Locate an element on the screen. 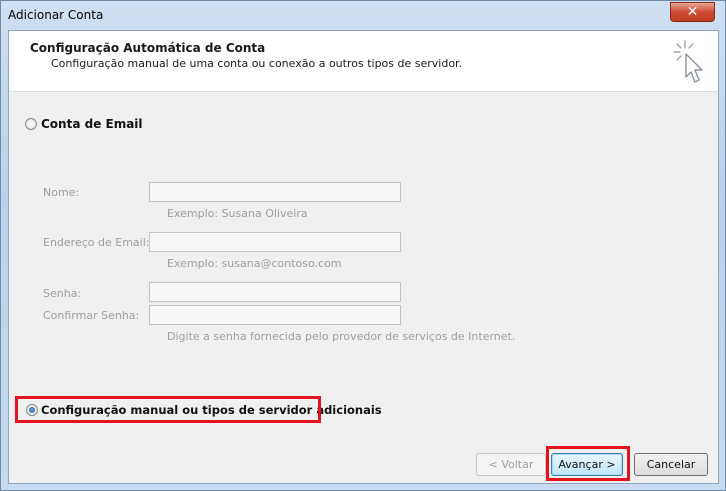 The width and height of the screenshot is (726, 491). window-title: Adicionar Conta is located at coordinates (56, 15).